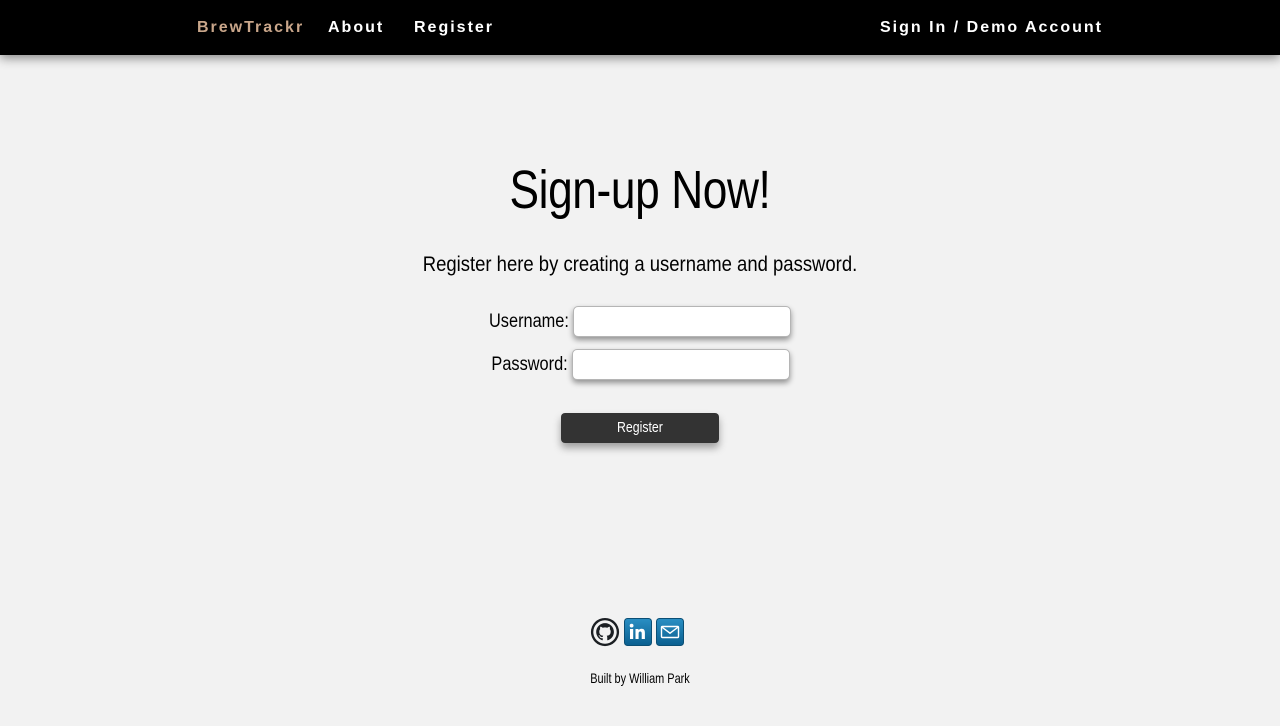 This screenshot has width=1280, height=726. I want to click on nav-register-link: Register, so click(454, 27).